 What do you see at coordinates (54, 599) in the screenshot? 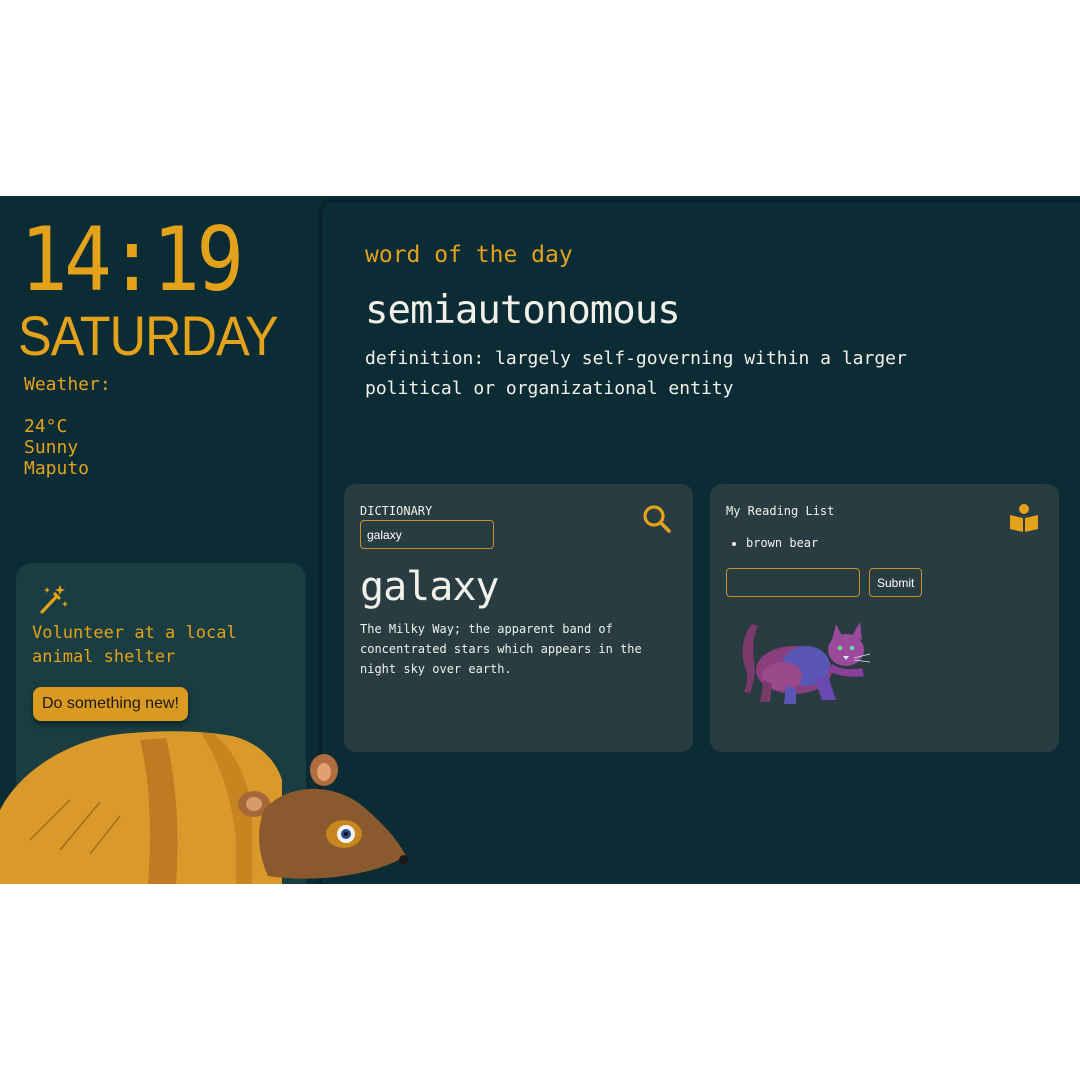
I see `magic-wand-icon` at bounding box center [54, 599].